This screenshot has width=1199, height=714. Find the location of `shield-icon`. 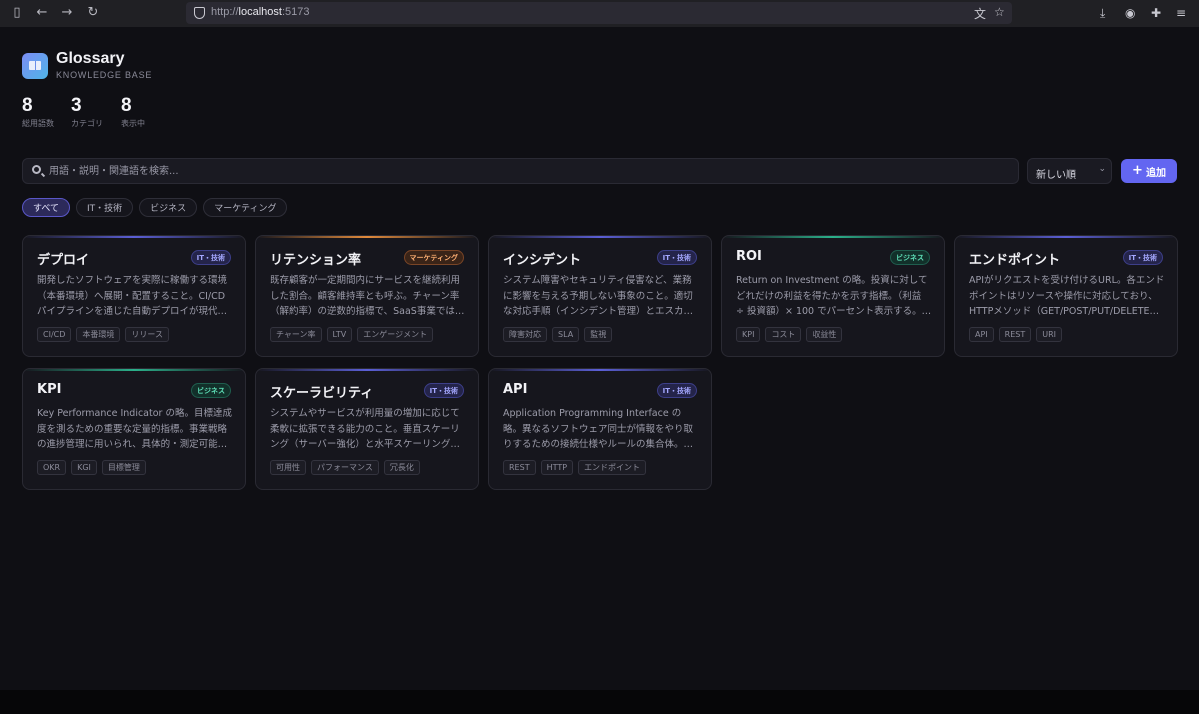

shield-icon is located at coordinates (199, 13).